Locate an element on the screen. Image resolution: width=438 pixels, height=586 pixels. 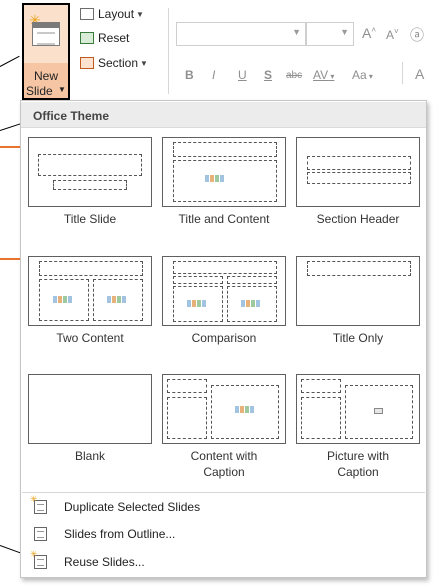
shrink-font-button: A˅ is located at coordinates (392, 34).